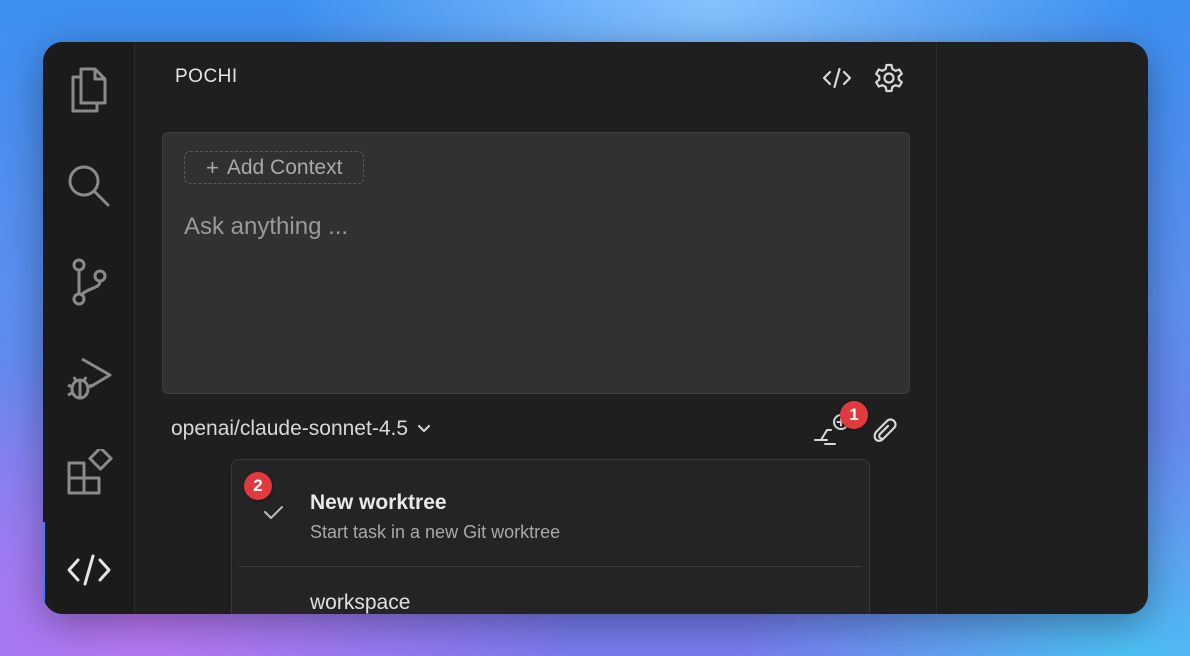 Image resolution: width=1190 pixels, height=656 pixels. I want to click on panel-title: POCHI, so click(206, 76).